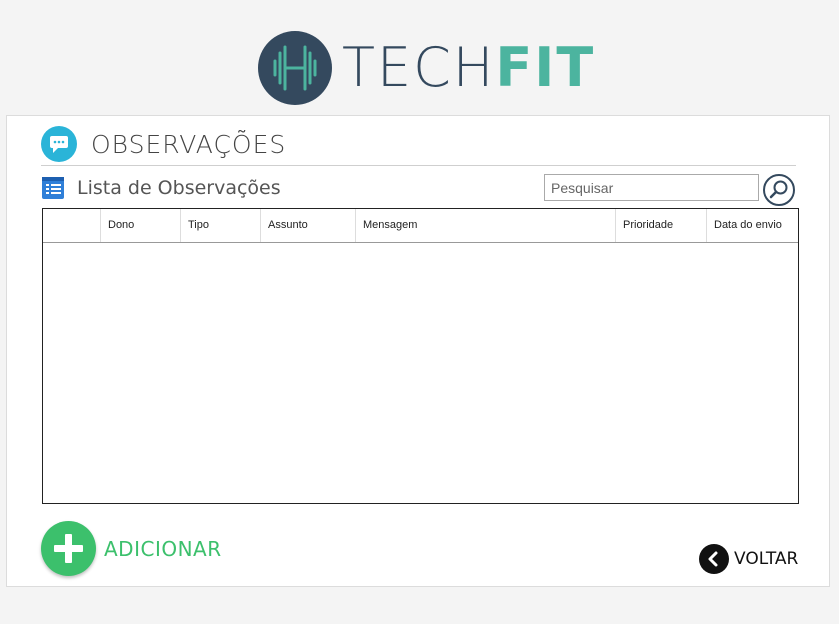 The width and height of the screenshot is (839, 624). I want to click on list-header: Lista de Observações, so click(161, 188).